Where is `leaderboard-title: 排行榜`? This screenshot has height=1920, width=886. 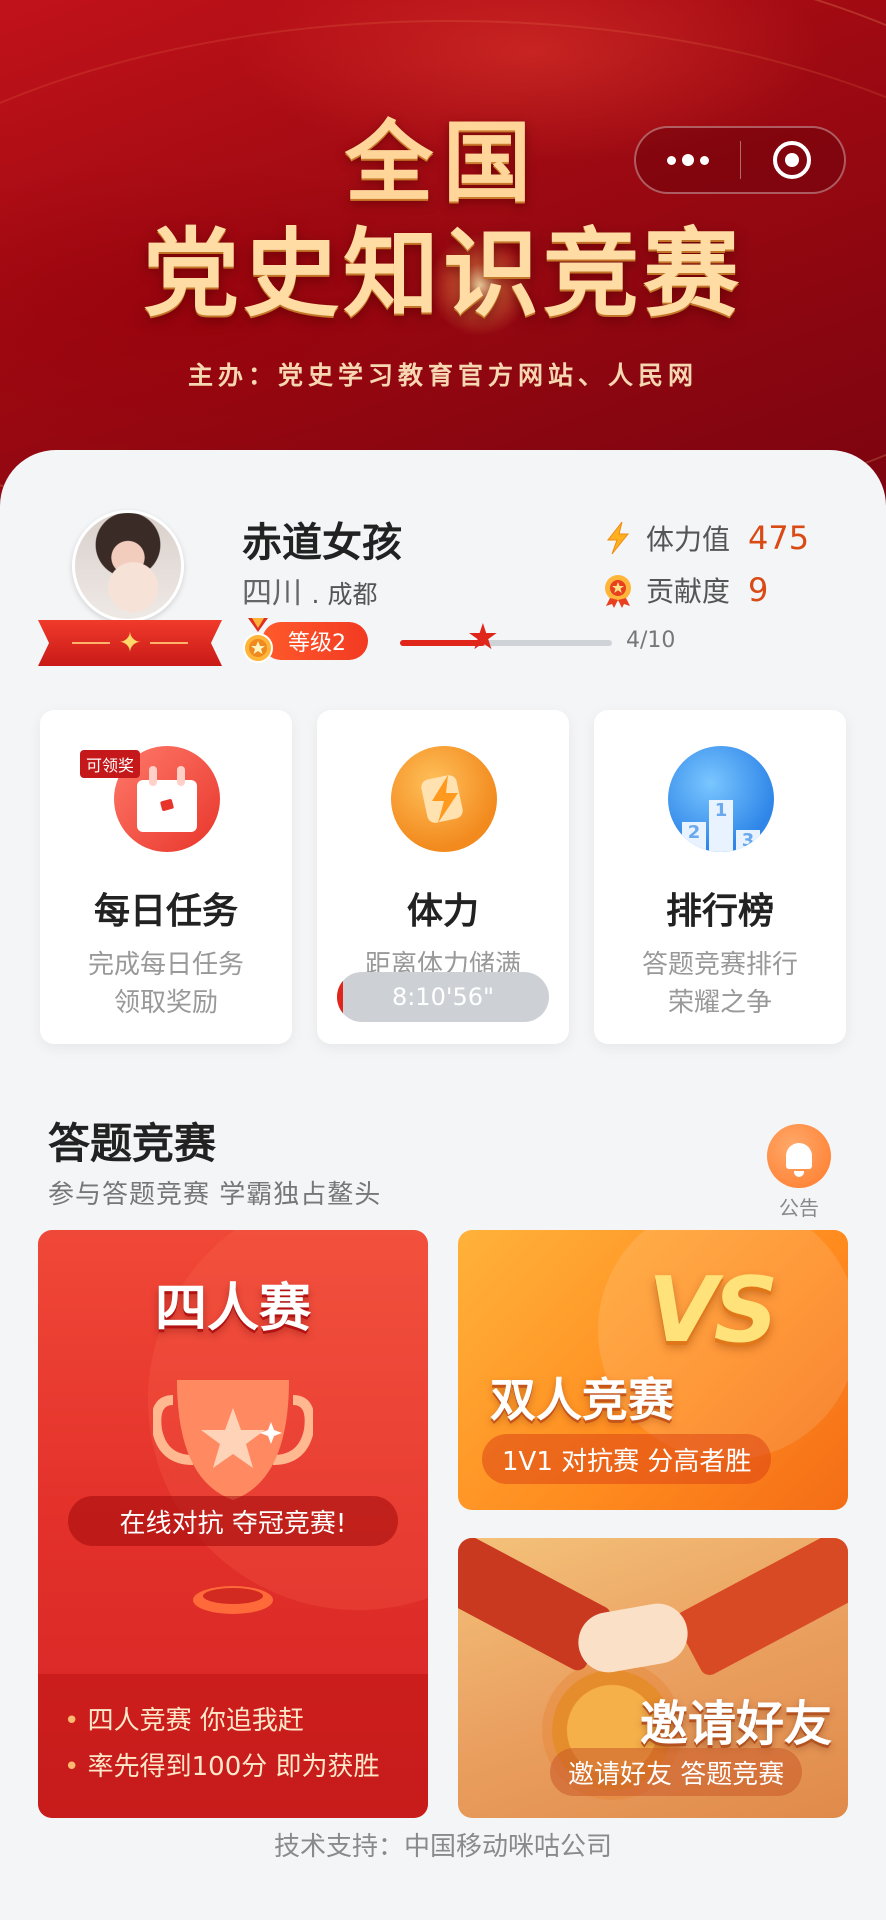
leaderboard-title: 排行榜 is located at coordinates (719, 911).